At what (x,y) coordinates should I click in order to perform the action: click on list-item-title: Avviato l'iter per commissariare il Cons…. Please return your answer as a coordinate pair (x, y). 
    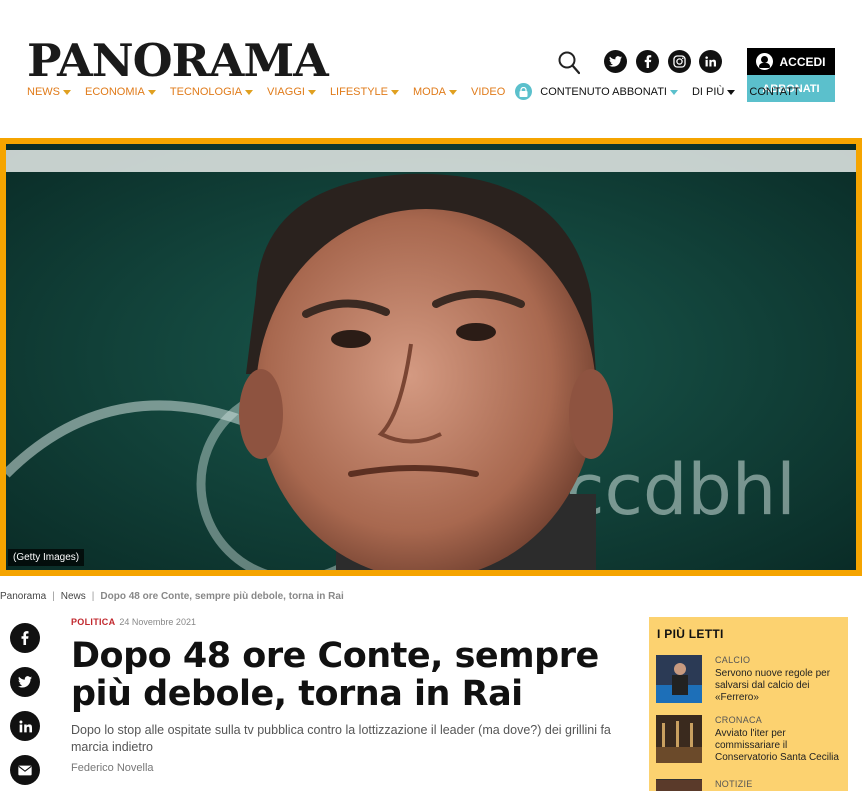
    Looking at the image, I should click on (777, 746).